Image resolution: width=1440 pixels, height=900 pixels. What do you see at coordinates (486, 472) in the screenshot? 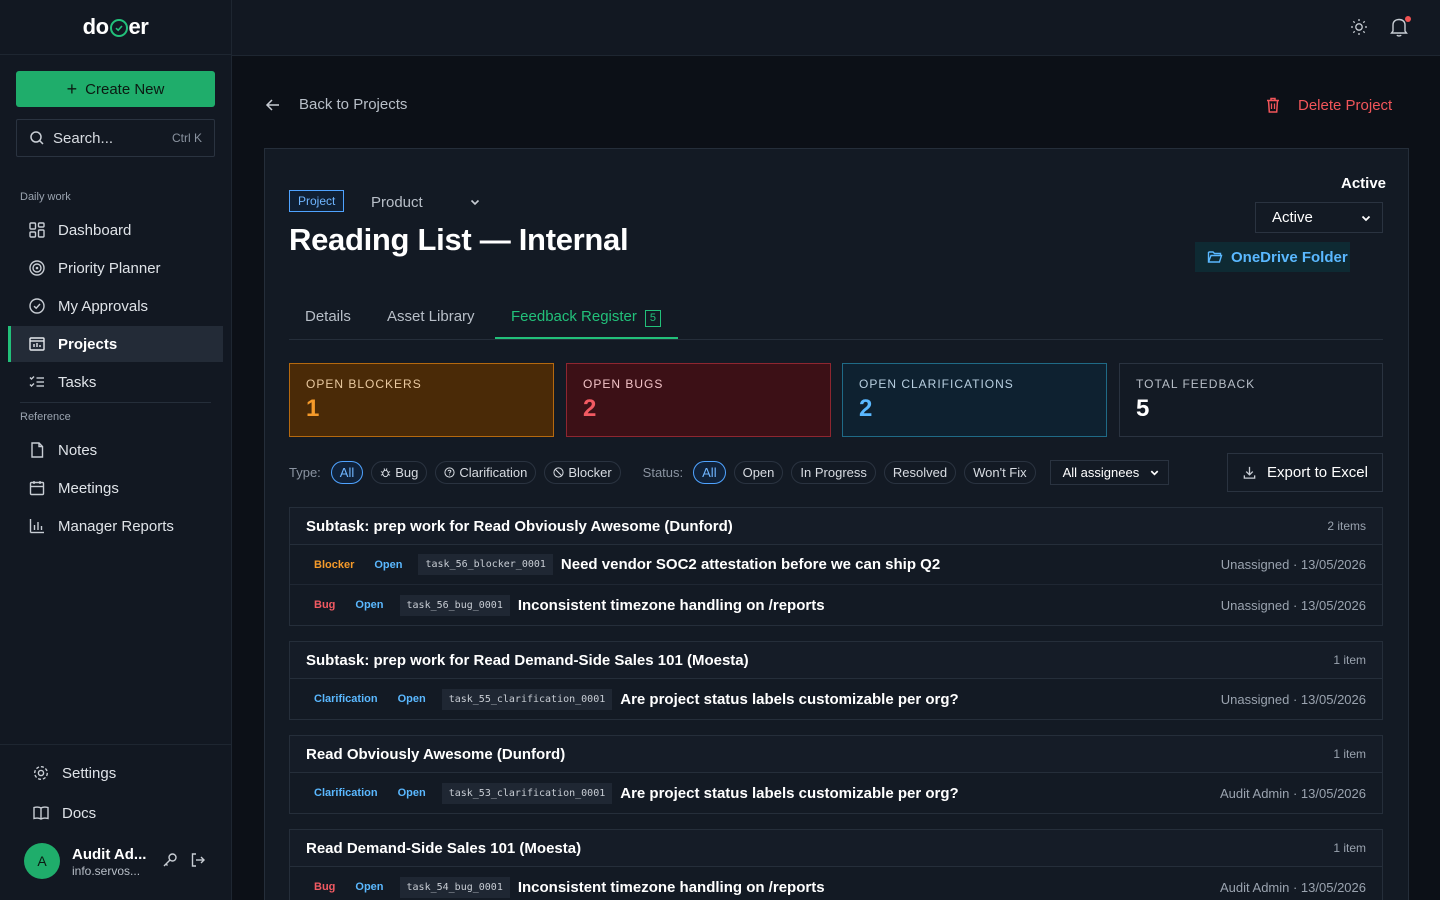
I see `type-filter-clarification: Clarification` at bounding box center [486, 472].